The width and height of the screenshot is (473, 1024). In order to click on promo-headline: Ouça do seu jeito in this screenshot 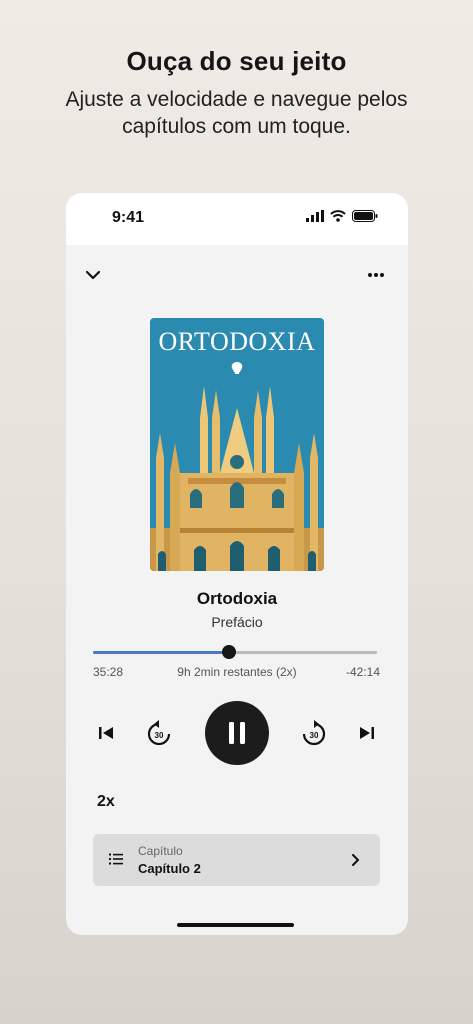, I will do `click(236, 61)`.